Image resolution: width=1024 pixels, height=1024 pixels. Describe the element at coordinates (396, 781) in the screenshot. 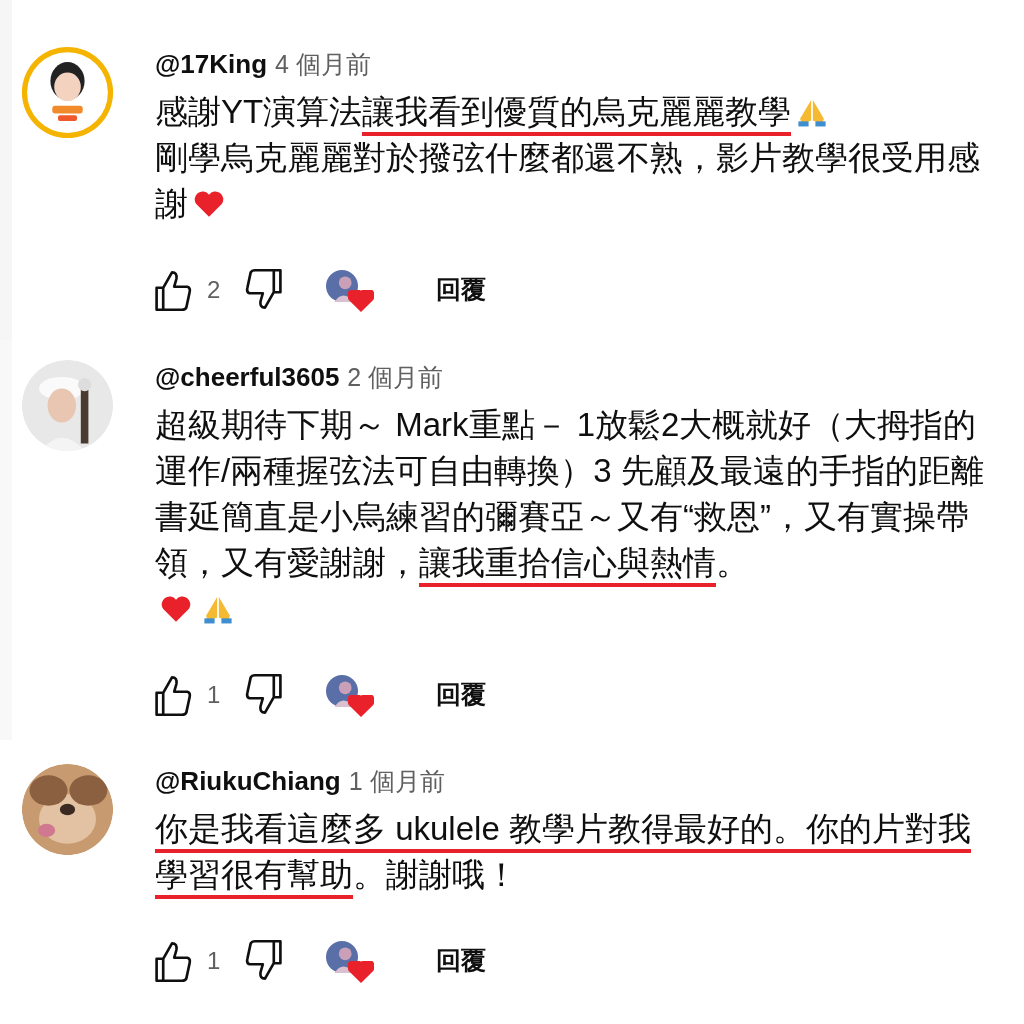

I see `comment-time: 1 個月前` at that location.